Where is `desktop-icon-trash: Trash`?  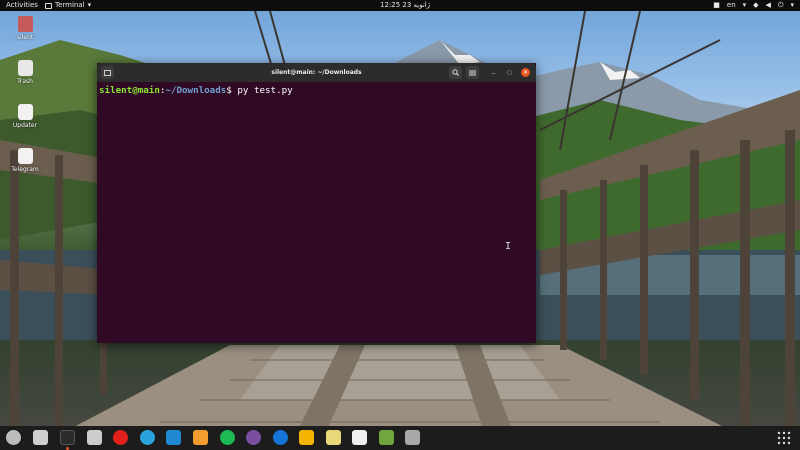 desktop-icon-trash: Trash is located at coordinates (25, 72).